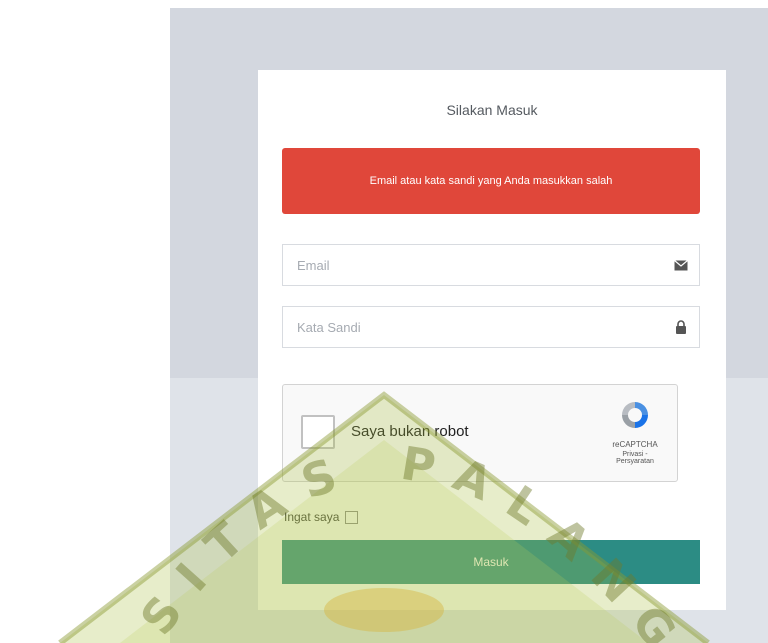  I want to click on submit-button: Masuk, so click(491, 562).